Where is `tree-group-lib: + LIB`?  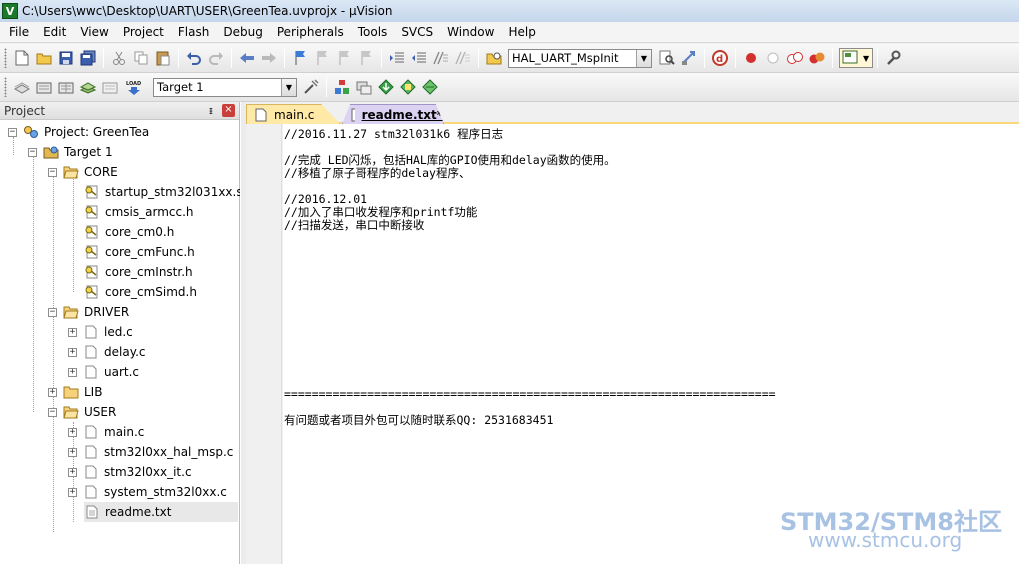 tree-group-lib: + LIB is located at coordinates (75, 392).